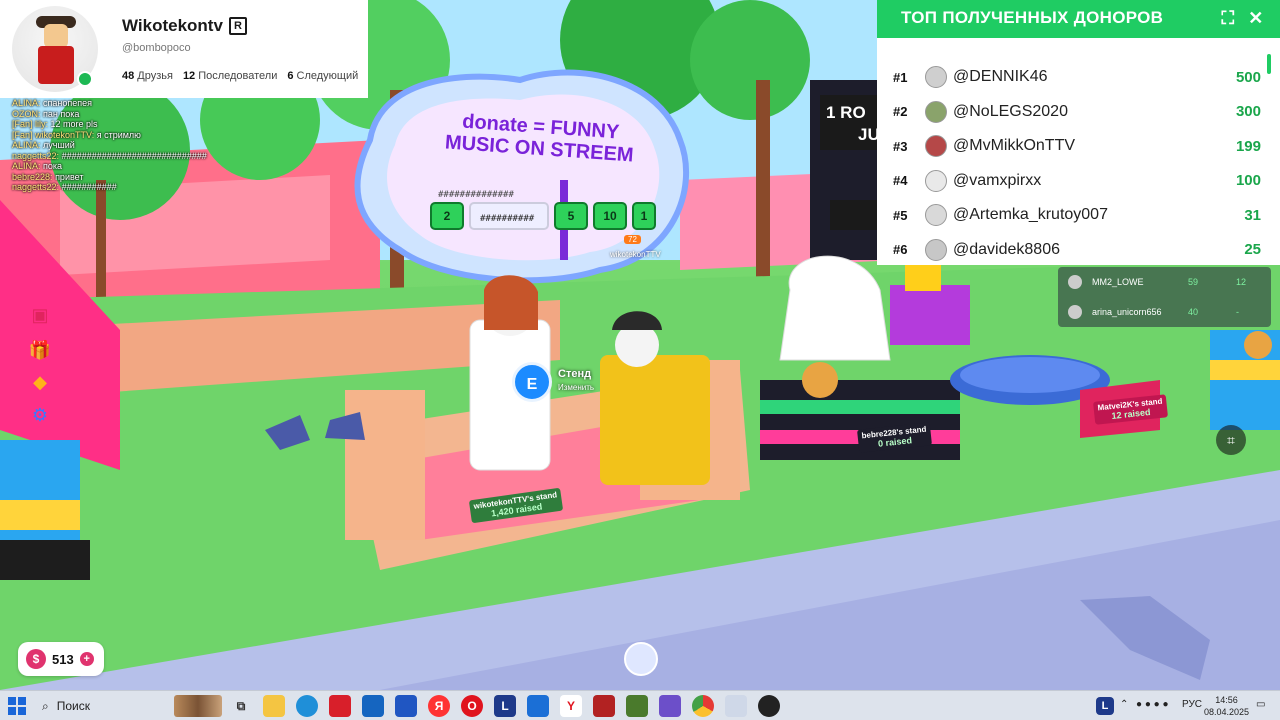 This screenshot has height=720, width=1280. What do you see at coordinates (1248, 146) in the screenshot?
I see `donor-amount: 199` at bounding box center [1248, 146].